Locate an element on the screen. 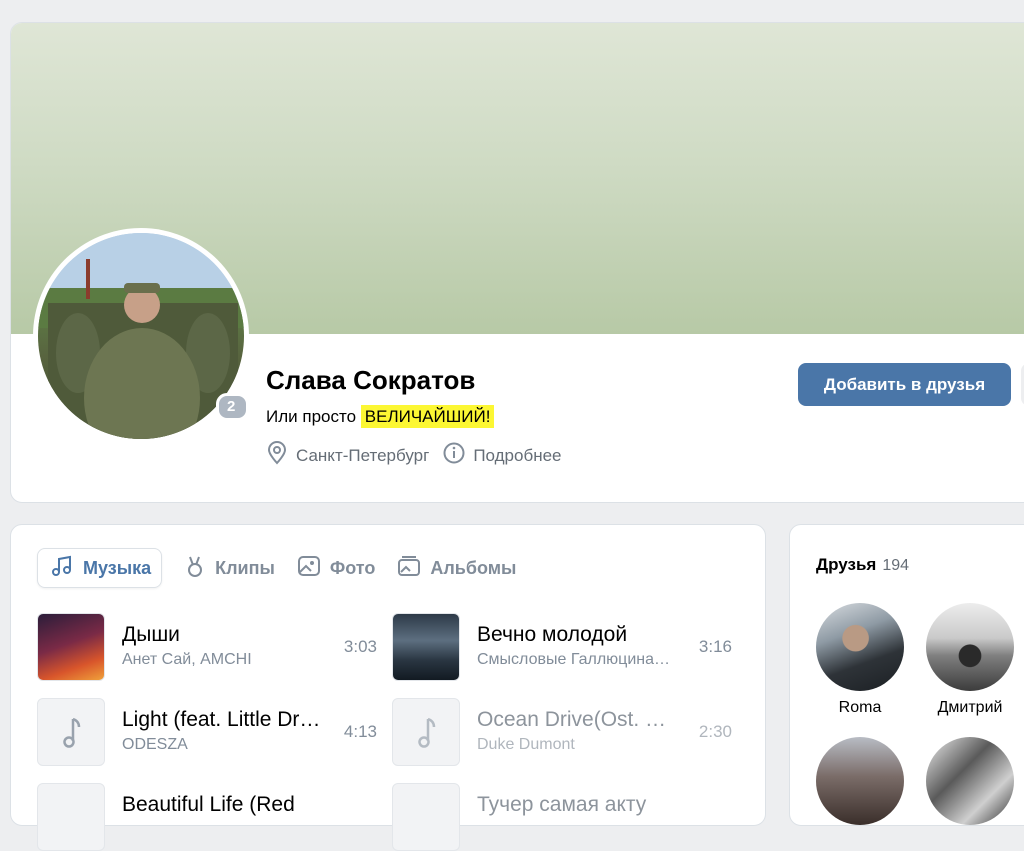 This screenshot has height=851, width=1024. city-info: Санкт-Петербург is located at coordinates (347, 455).